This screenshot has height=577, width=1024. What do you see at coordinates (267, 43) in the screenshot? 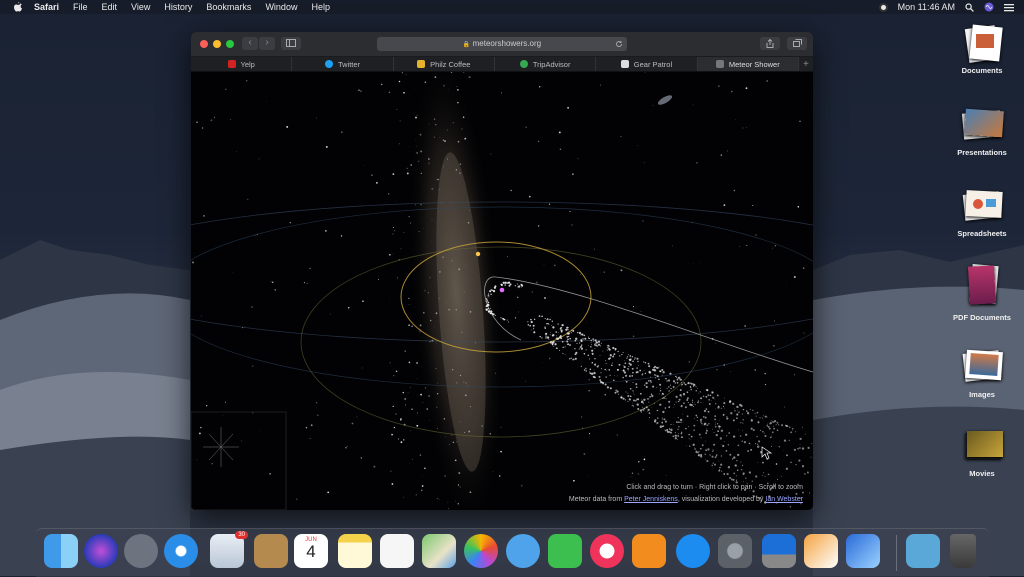
I see `forward-button: ›` at bounding box center [267, 43].